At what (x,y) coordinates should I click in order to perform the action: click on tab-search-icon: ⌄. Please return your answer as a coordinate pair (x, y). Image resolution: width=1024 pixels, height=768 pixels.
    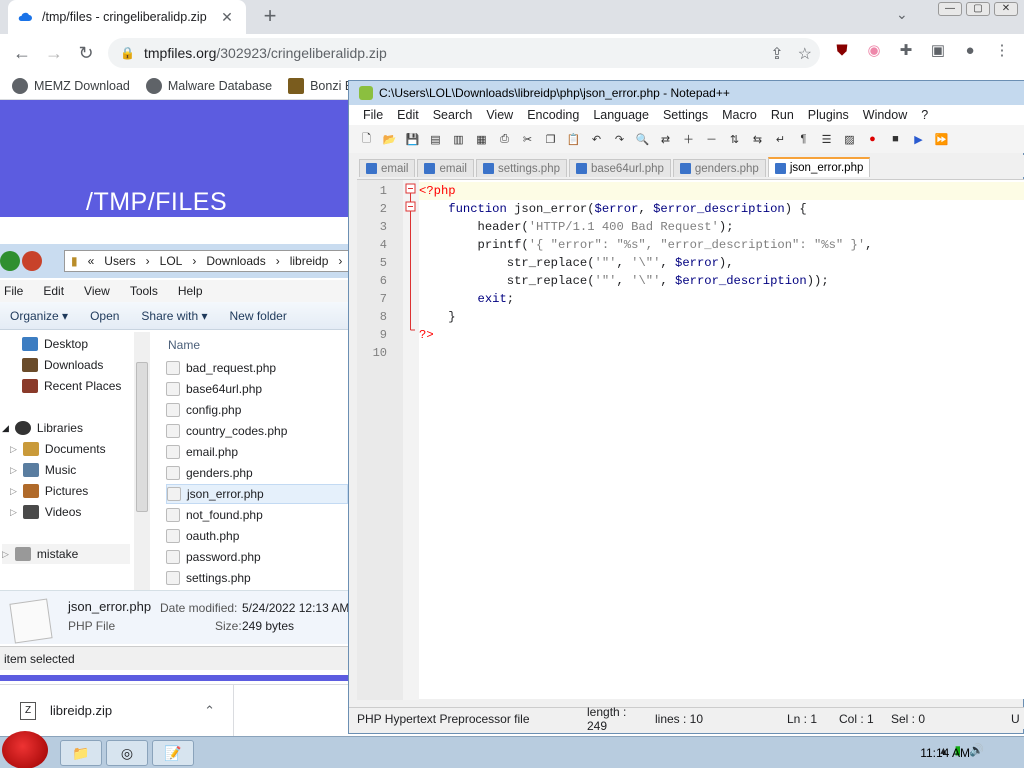
    Looking at the image, I should click on (902, 14).